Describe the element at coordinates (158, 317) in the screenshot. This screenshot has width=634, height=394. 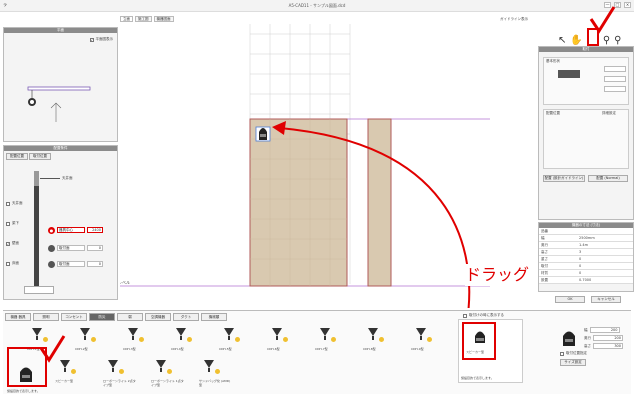
I see `palette-tab: 空調機器` at that location.